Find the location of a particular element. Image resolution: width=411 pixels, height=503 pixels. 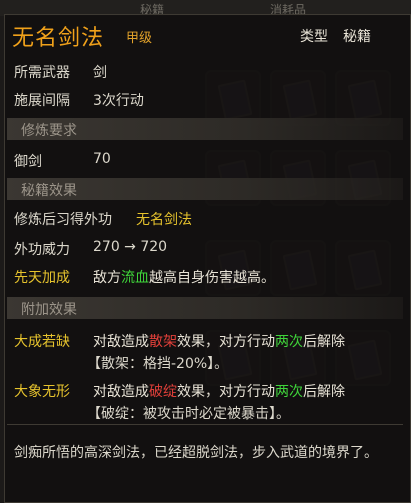

power-value: 270 → 720 is located at coordinates (130, 247).